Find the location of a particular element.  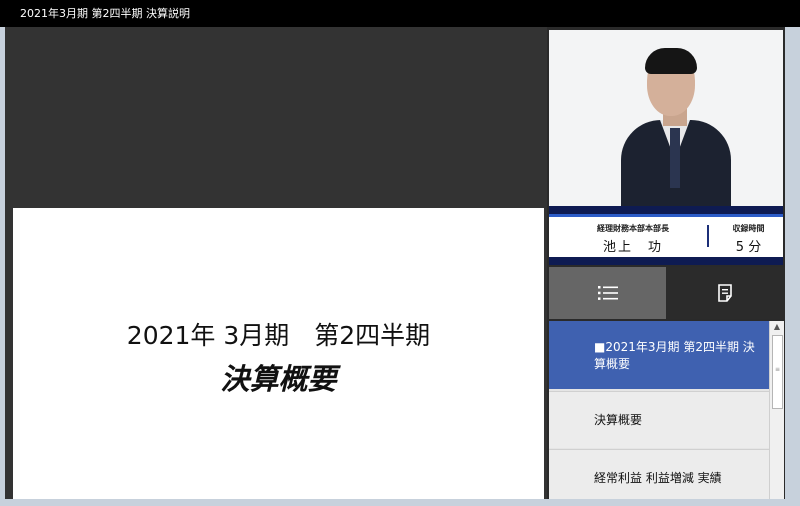

name-bar-bottom is located at coordinates (666, 261).